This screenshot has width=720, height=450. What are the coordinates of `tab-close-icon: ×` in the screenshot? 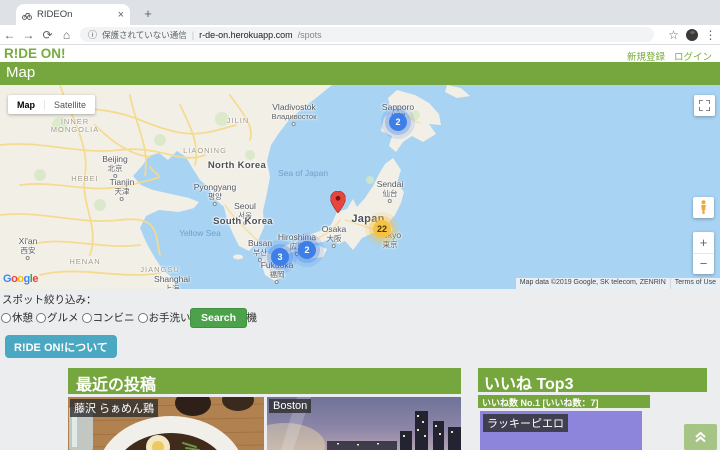 It's located at (121, 15).